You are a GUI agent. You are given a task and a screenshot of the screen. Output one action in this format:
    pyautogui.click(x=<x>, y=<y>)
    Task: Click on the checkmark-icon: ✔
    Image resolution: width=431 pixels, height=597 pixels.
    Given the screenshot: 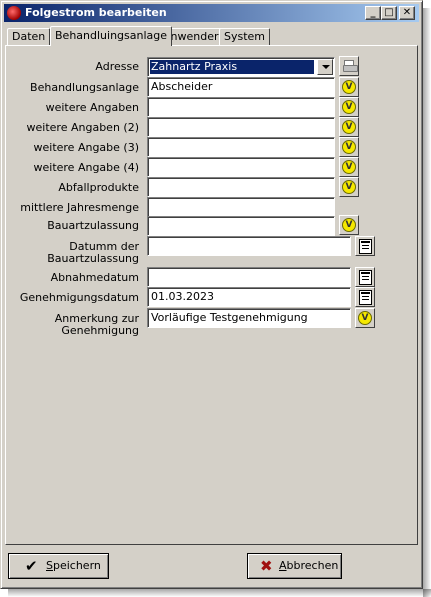 What is the action you would take?
    pyautogui.click(x=31, y=566)
    